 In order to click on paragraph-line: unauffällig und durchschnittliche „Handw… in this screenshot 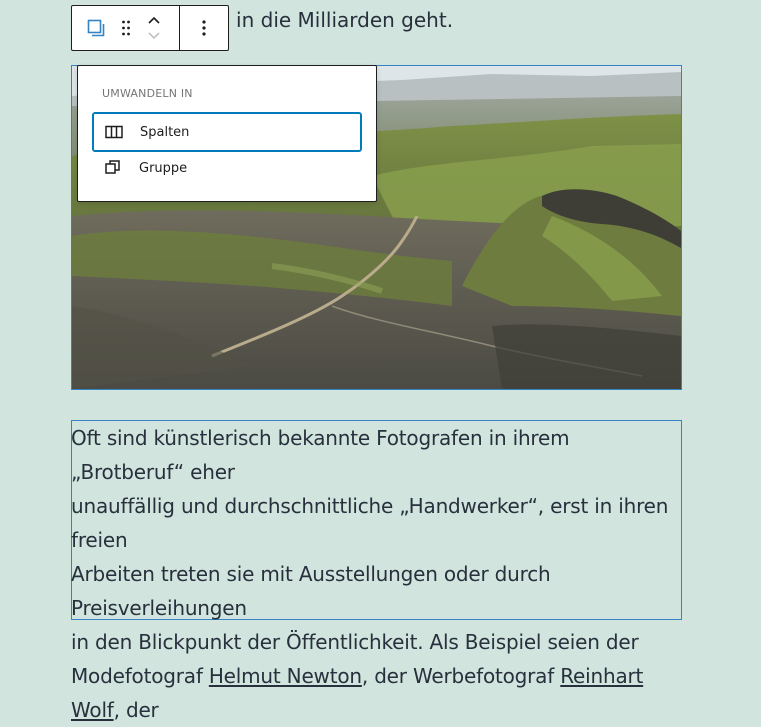, I will do `click(370, 523)`.